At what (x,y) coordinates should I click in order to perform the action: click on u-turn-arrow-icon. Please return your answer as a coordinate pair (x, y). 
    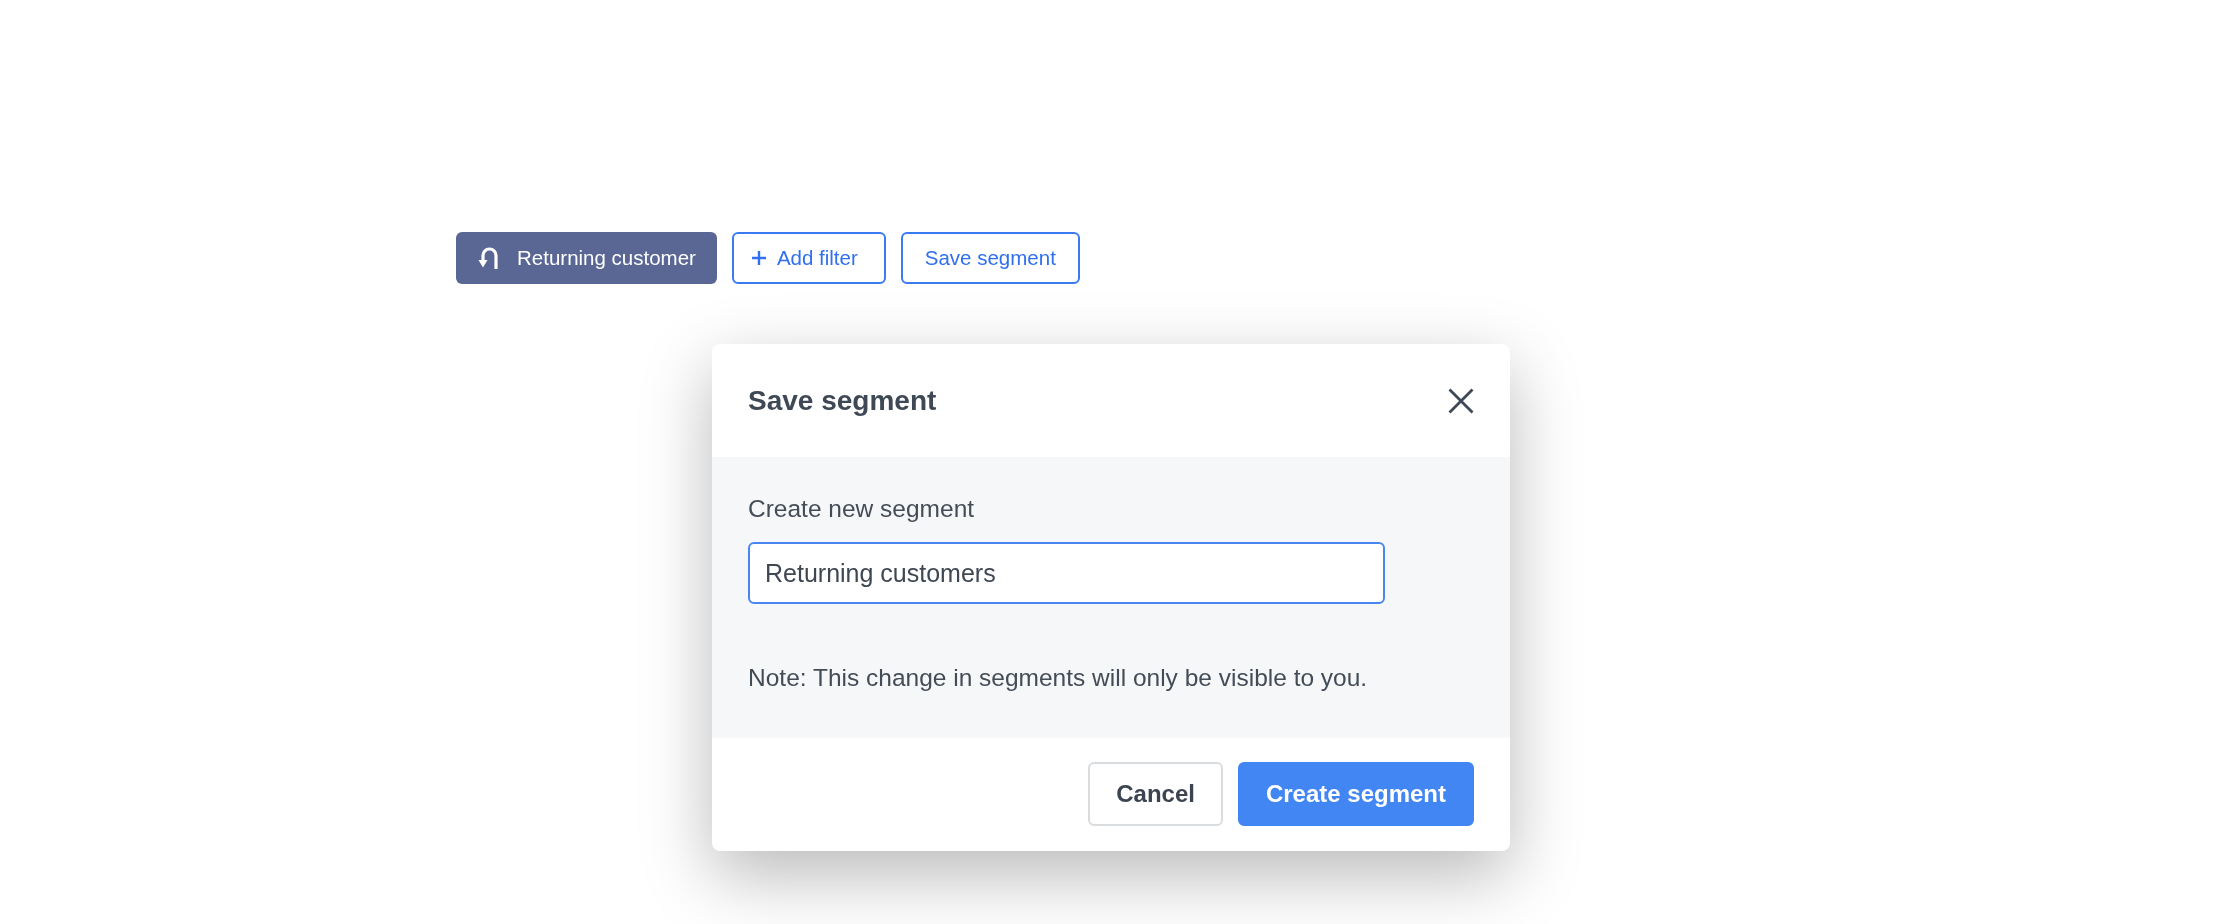
    Looking at the image, I should click on (489, 258).